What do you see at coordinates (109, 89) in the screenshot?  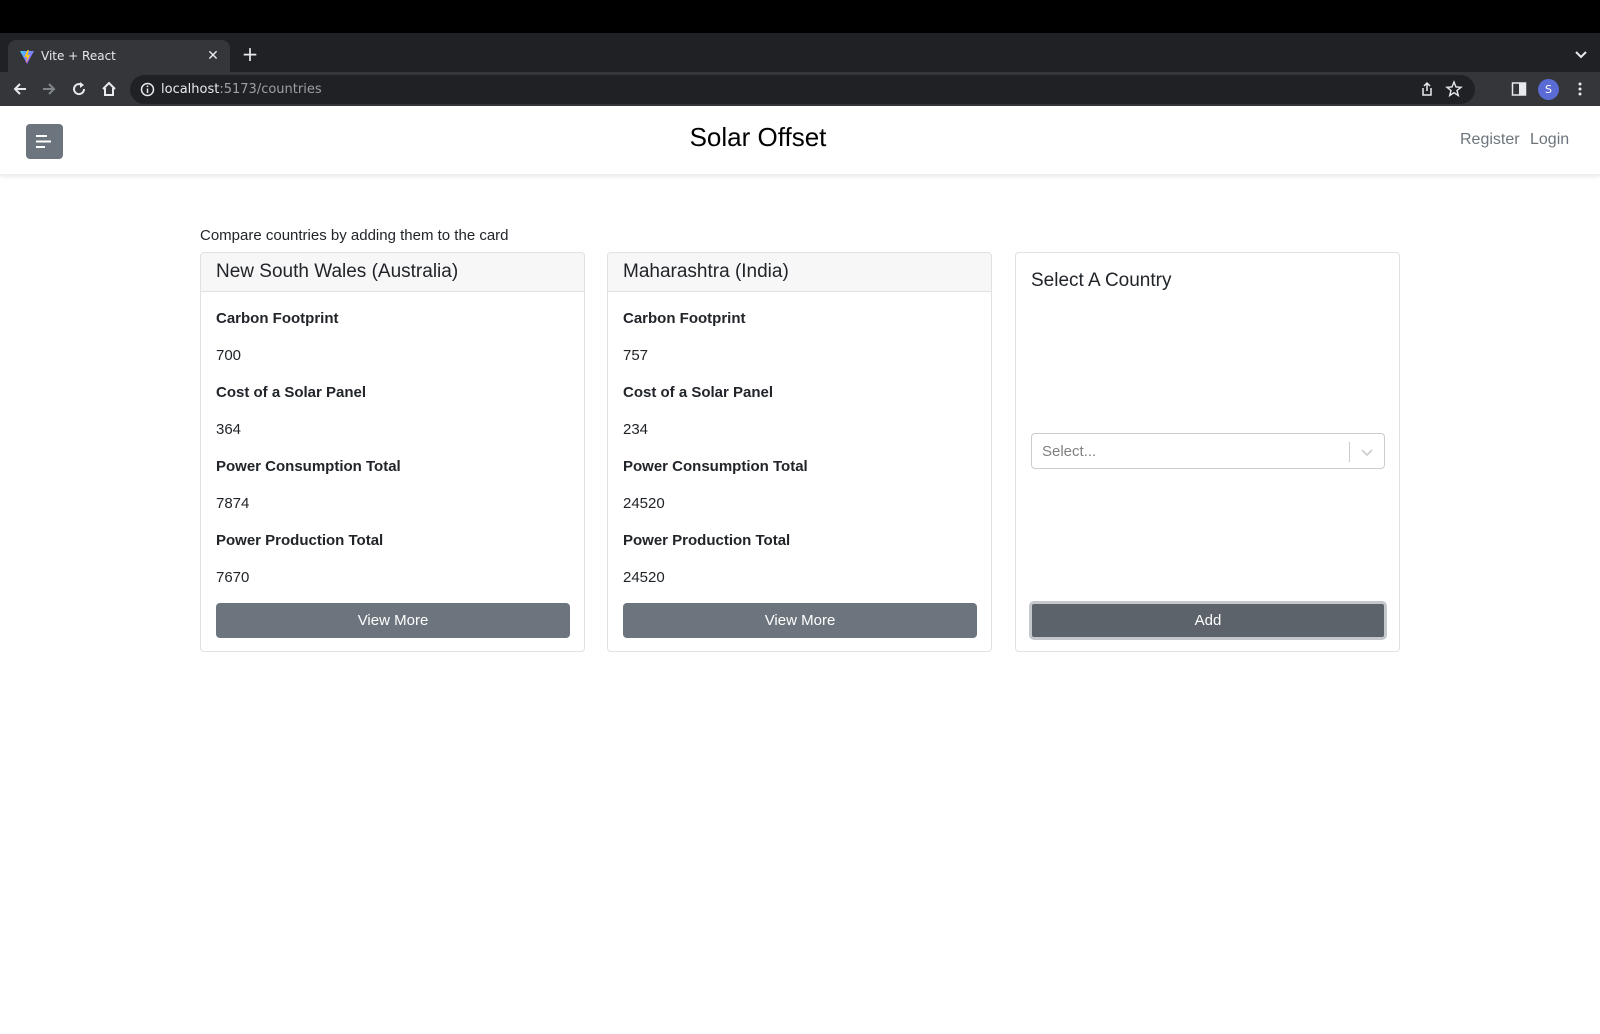 I see `home-icon` at bounding box center [109, 89].